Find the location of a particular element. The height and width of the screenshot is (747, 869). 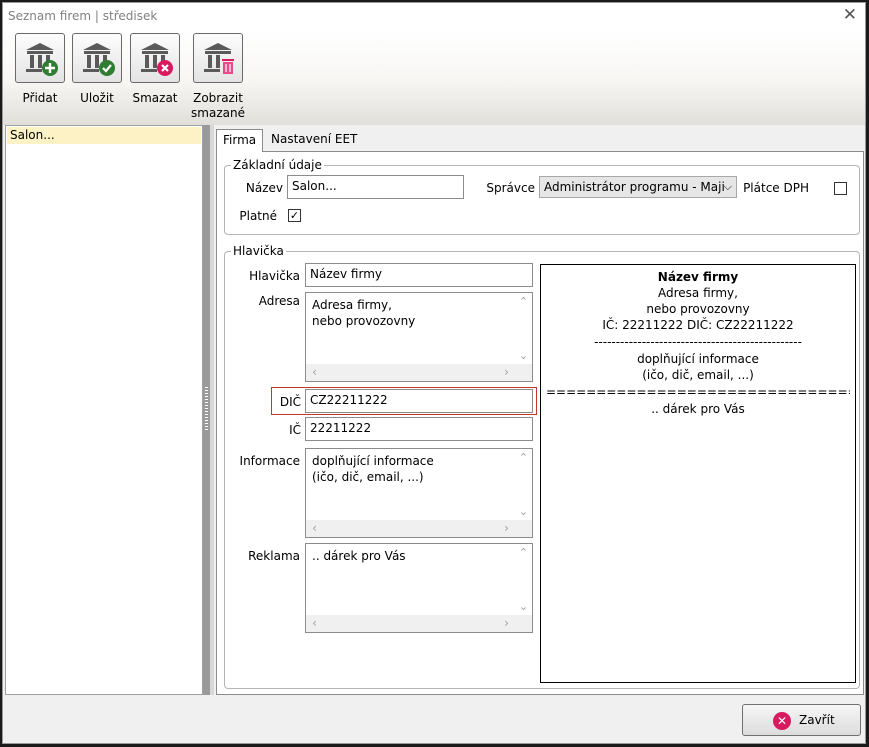

window-close-icon: ✕ is located at coordinates (850, 15).